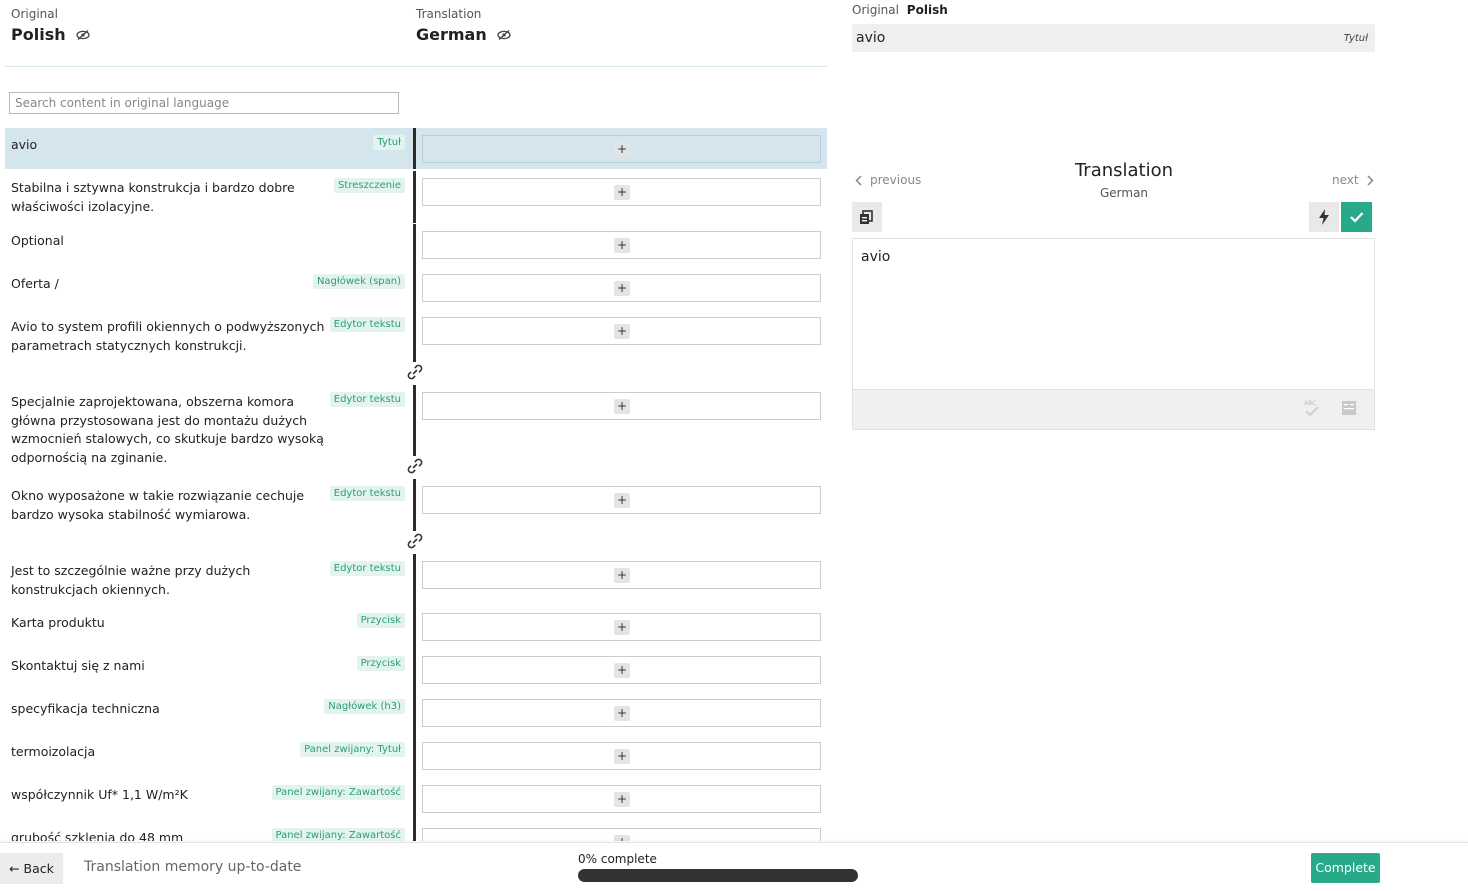 The height and width of the screenshot is (891, 1468). Describe the element at coordinates (858, 180) in the screenshot. I see `chevron-left-icon` at that location.